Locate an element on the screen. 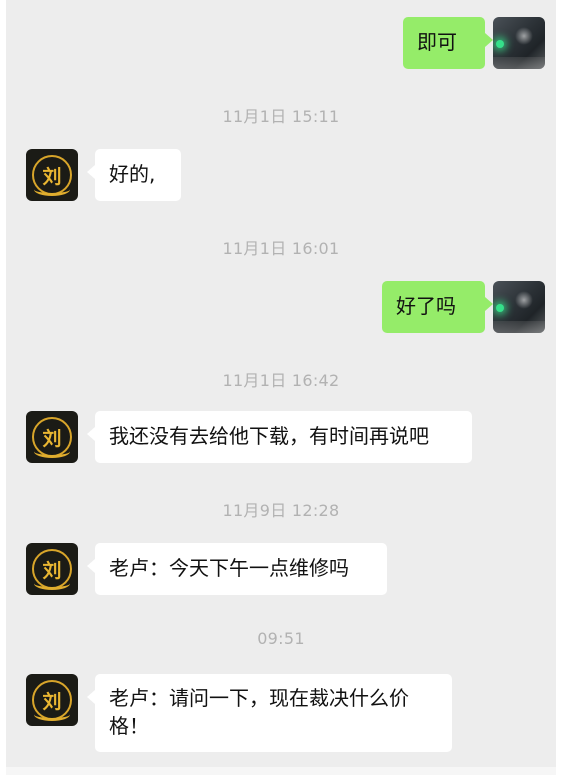 This screenshot has height=775, width=562. message-text: 我还没有去给他下载，有时间再说吧 is located at coordinates (269, 436).